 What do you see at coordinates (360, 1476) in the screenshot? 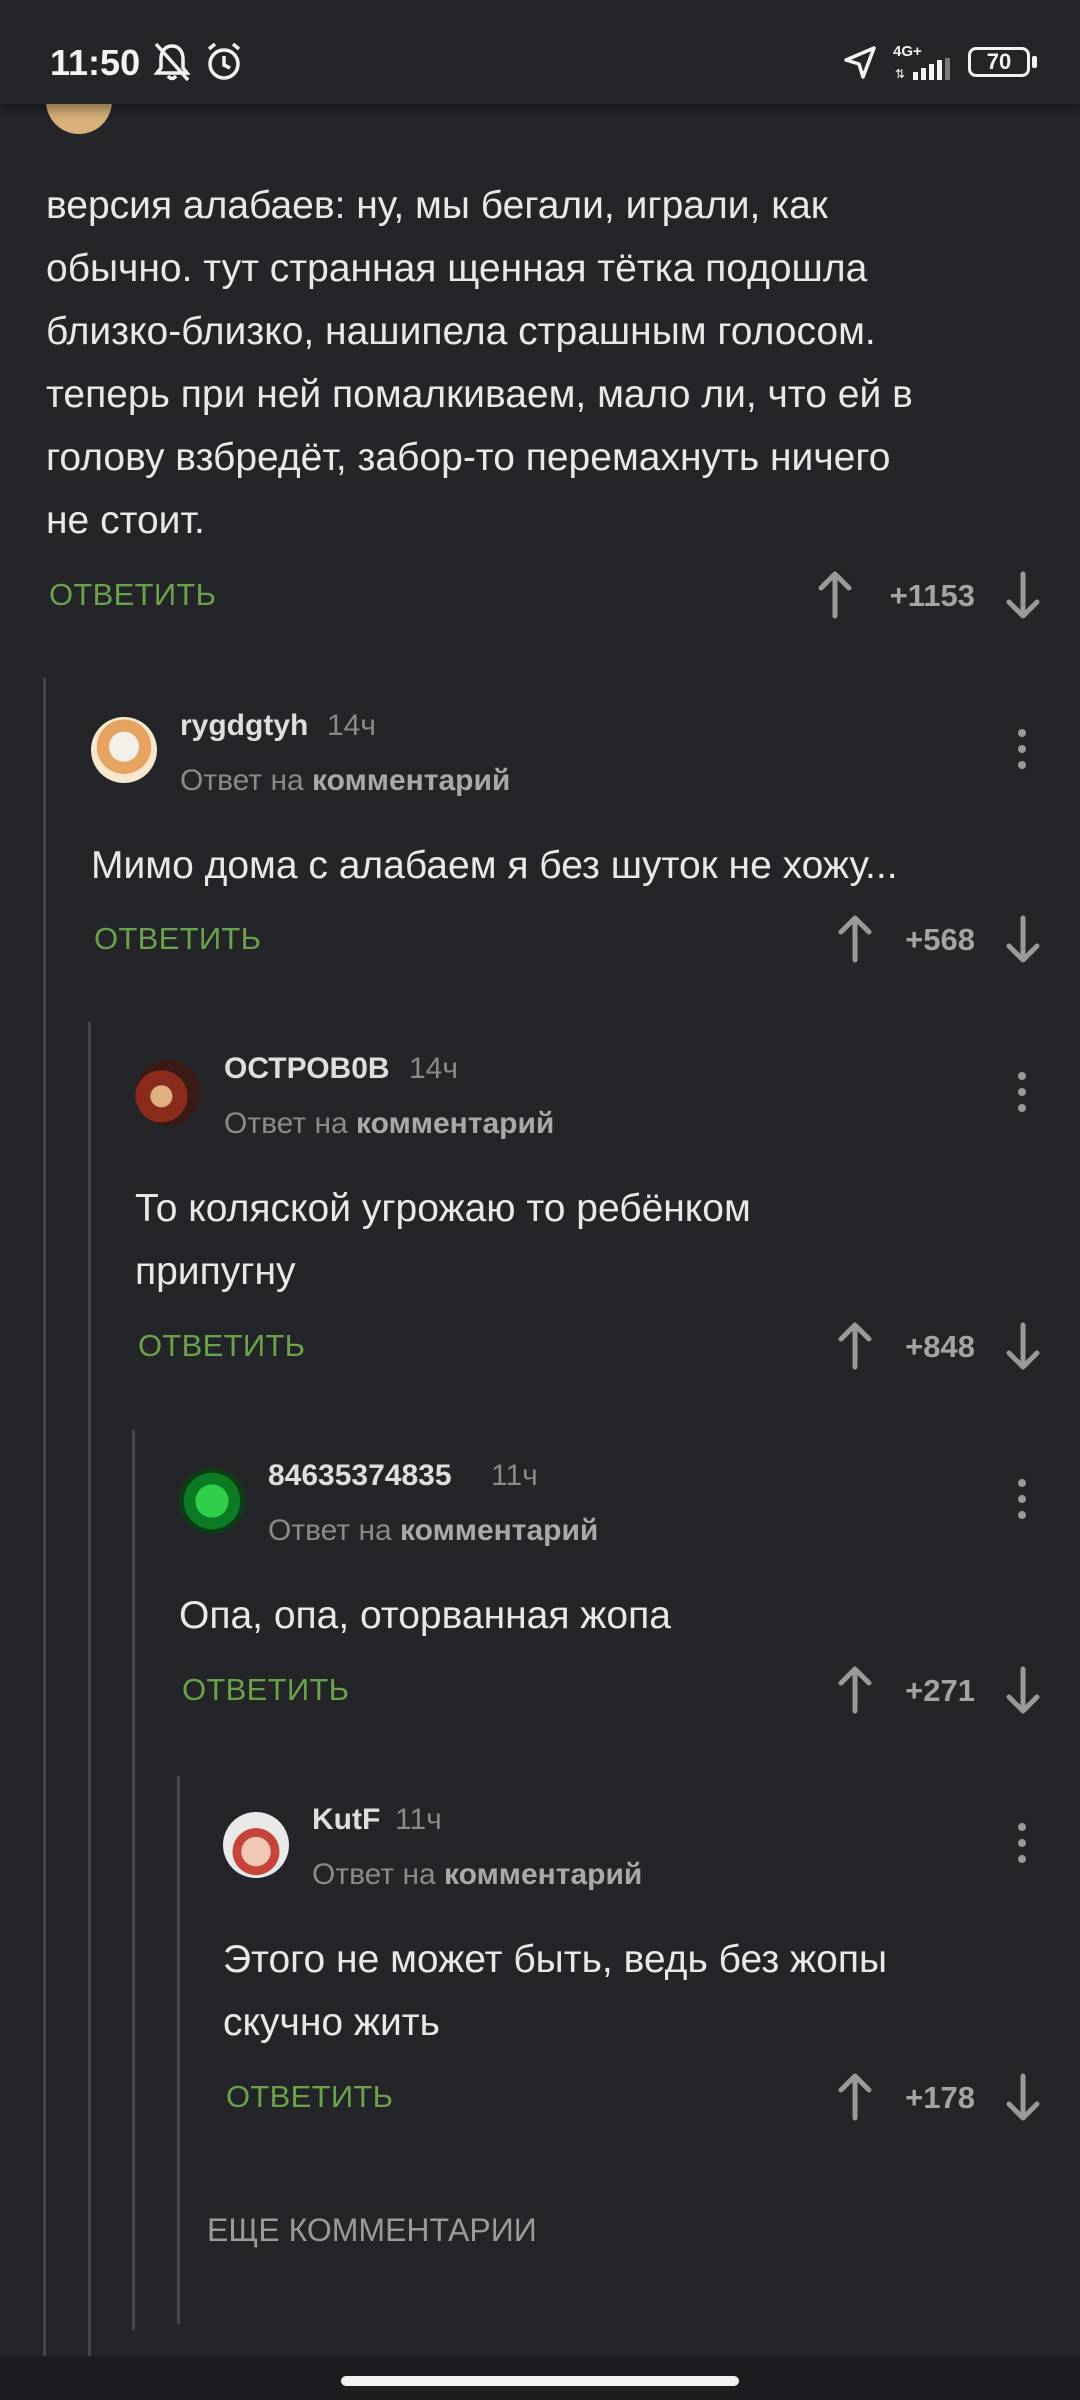
I see `username: 84635374835` at bounding box center [360, 1476].